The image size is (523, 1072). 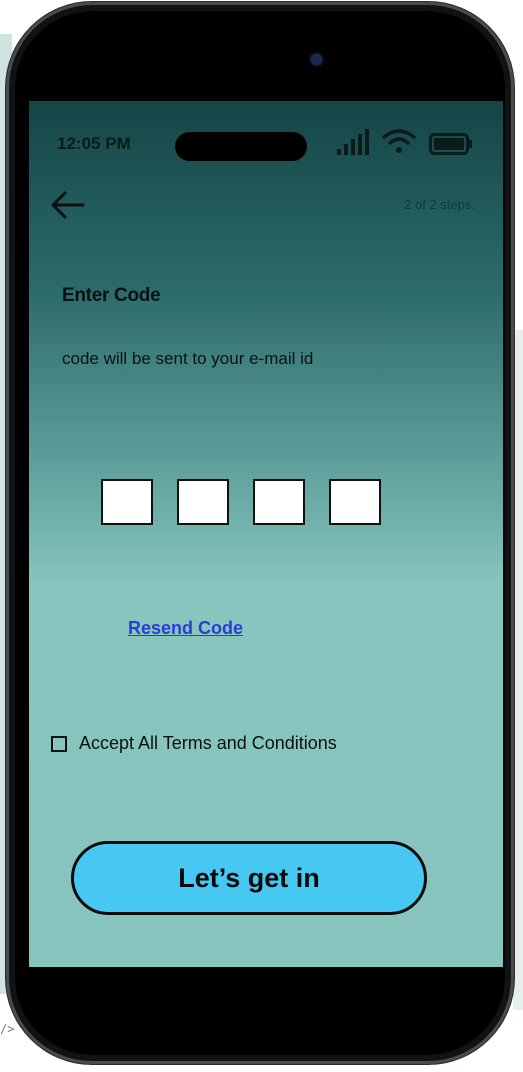 What do you see at coordinates (353, 142) in the screenshot?
I see `signal-icon` at bounding box center [353, 142].